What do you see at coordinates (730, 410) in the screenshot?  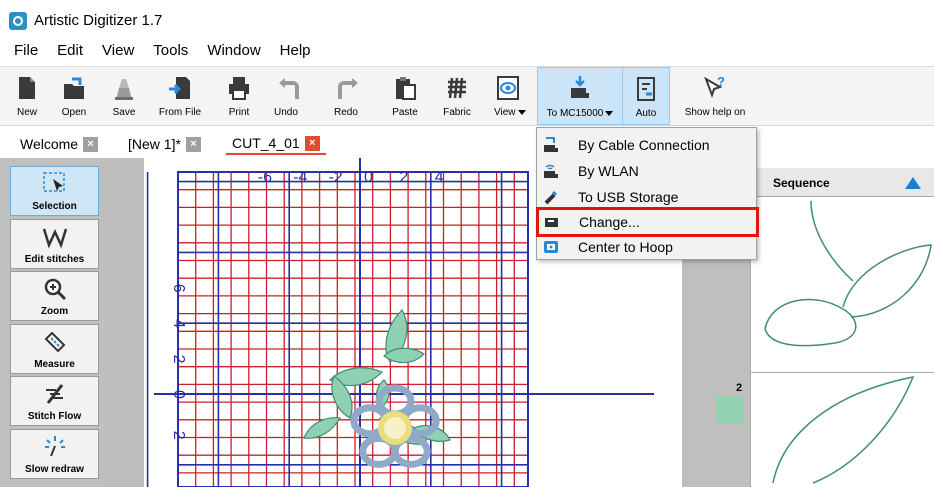 I see `thread-color-swatch` at bounding box center [730, 410].